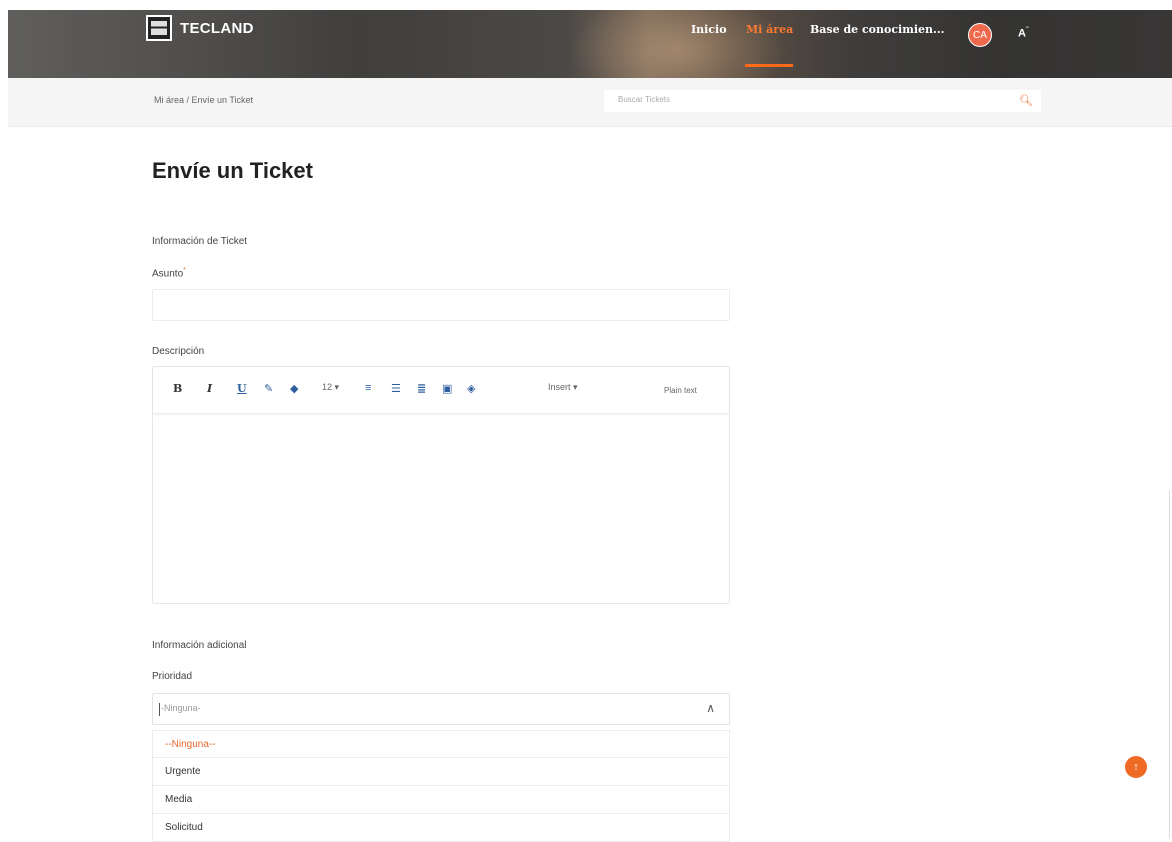  What do you see at coordinates (471, 388) in the screenshot?
I see `eraser-icon: ◈` at bounding box center [471, 388].